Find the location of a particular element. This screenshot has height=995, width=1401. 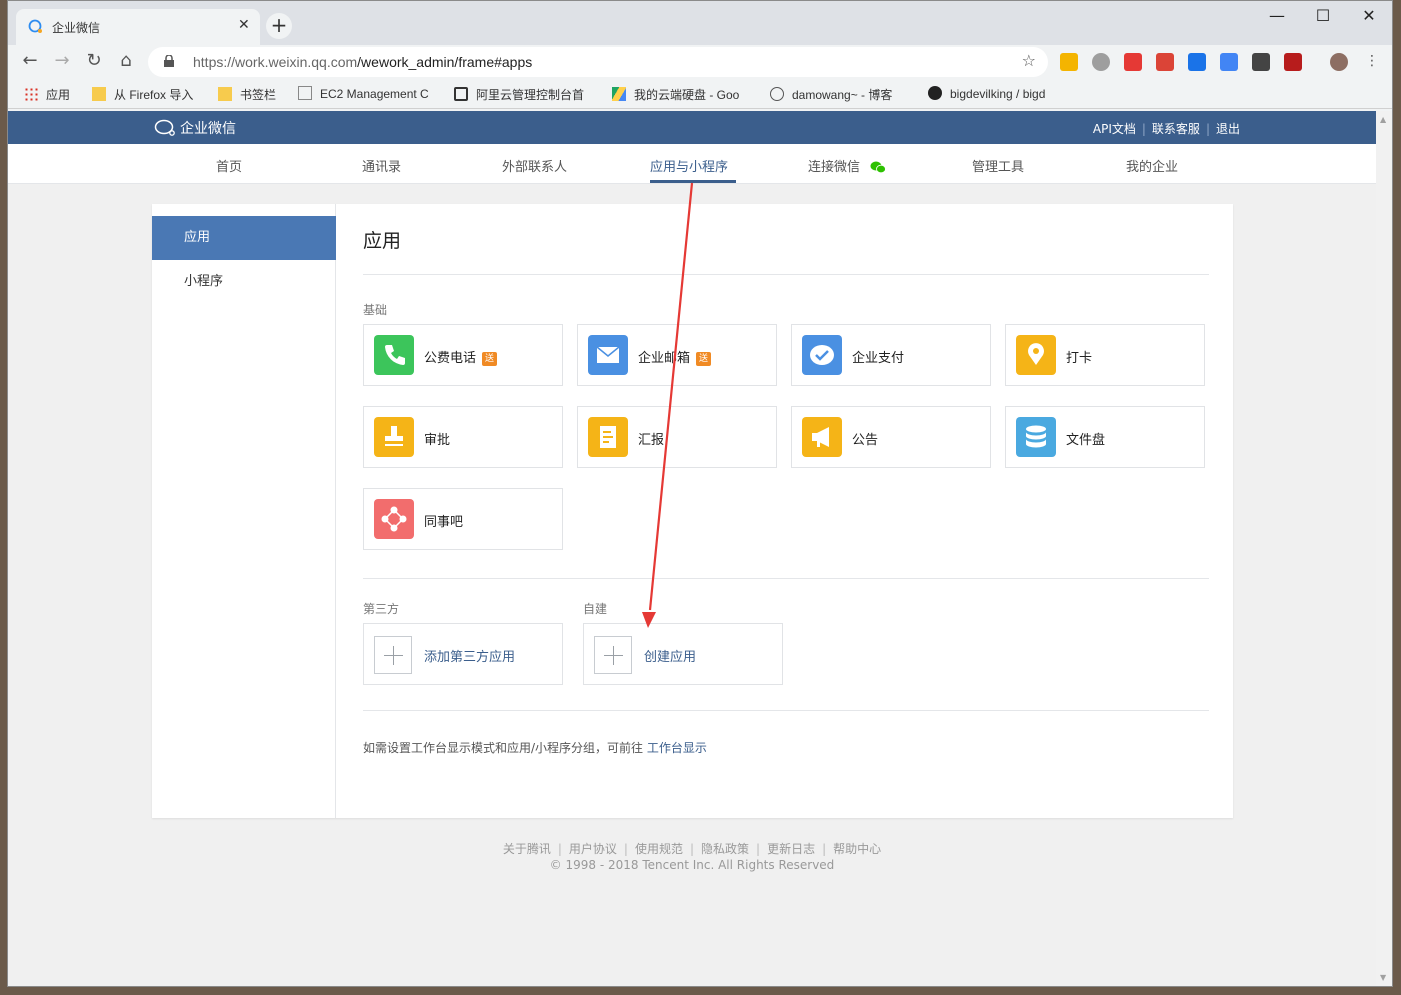

stamp-icon is located at coordinates (394, 437).